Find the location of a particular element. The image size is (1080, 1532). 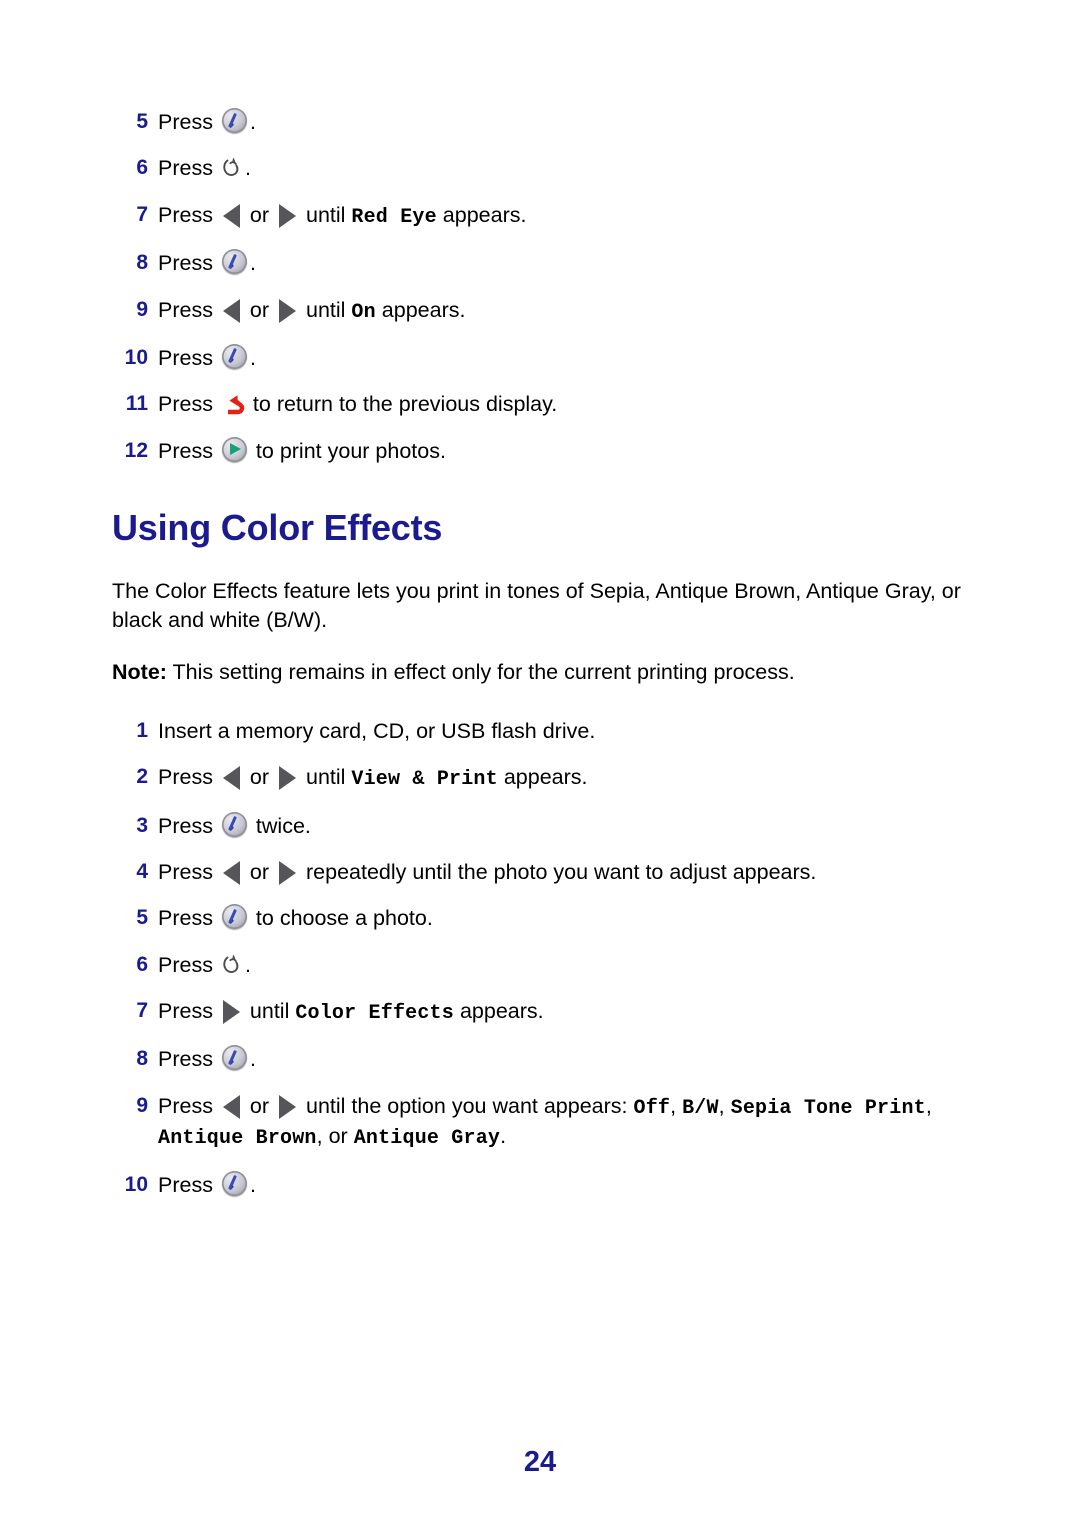

step-text: Press to choose a photo. is located at coordinates (295, 917).